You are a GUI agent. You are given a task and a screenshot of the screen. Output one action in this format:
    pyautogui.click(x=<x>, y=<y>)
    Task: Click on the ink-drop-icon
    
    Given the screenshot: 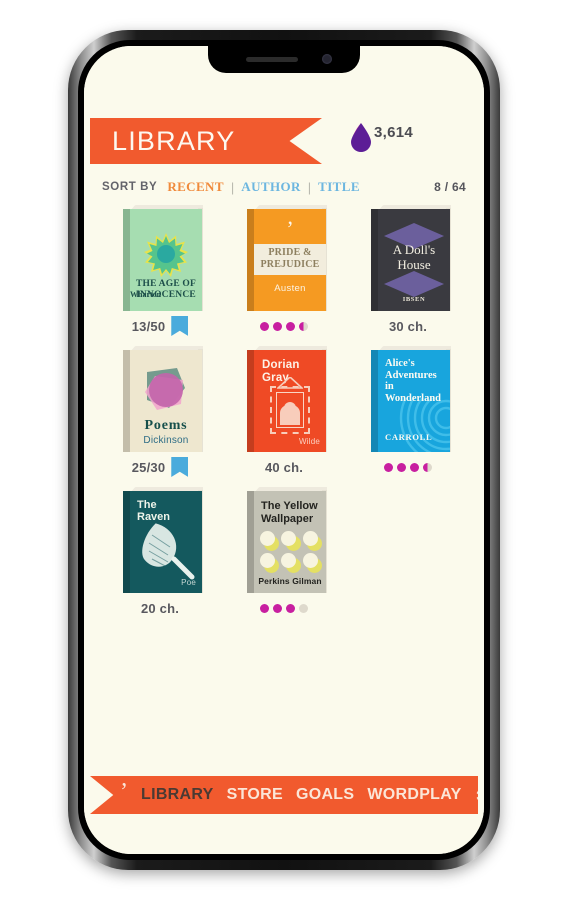 What is the action you would take?
    pyautogui.click(x=361, y=137)
    